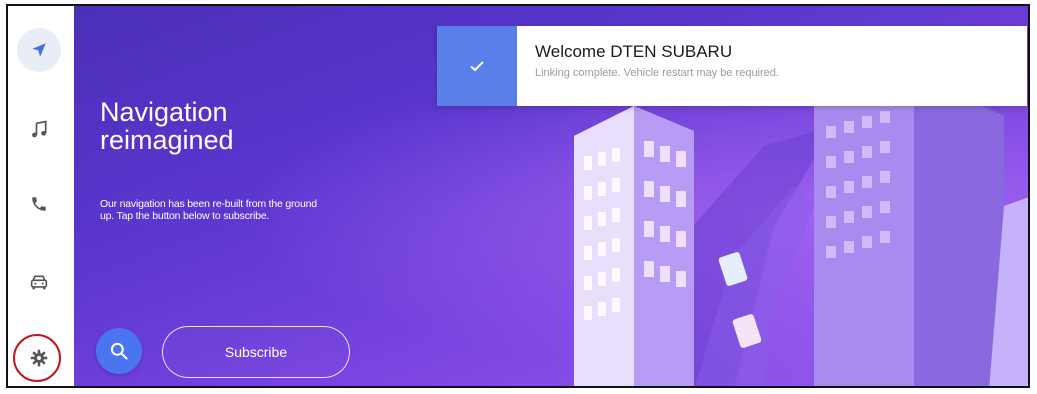 The width and height of the screenshot is (1037, 394). Describe the element at coordinates (256, 352) in the screenshot. I see `subscribe-button: Subscribe` at that location.